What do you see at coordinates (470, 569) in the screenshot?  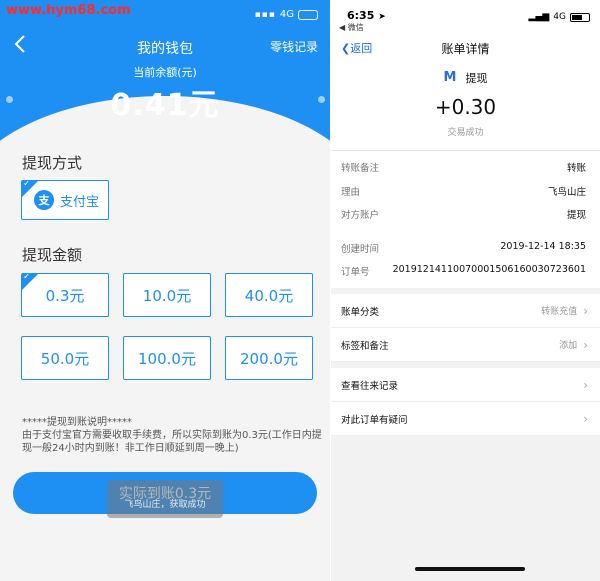 I see `home-indicator` at bounding box center [470, 569].